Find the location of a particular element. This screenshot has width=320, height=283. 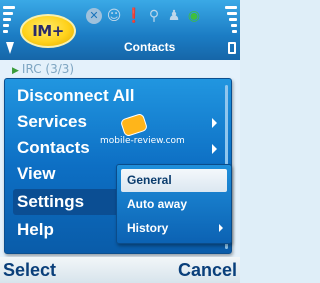

contact-group-label: IRC (3/3) is located at coordinates (48, 69).